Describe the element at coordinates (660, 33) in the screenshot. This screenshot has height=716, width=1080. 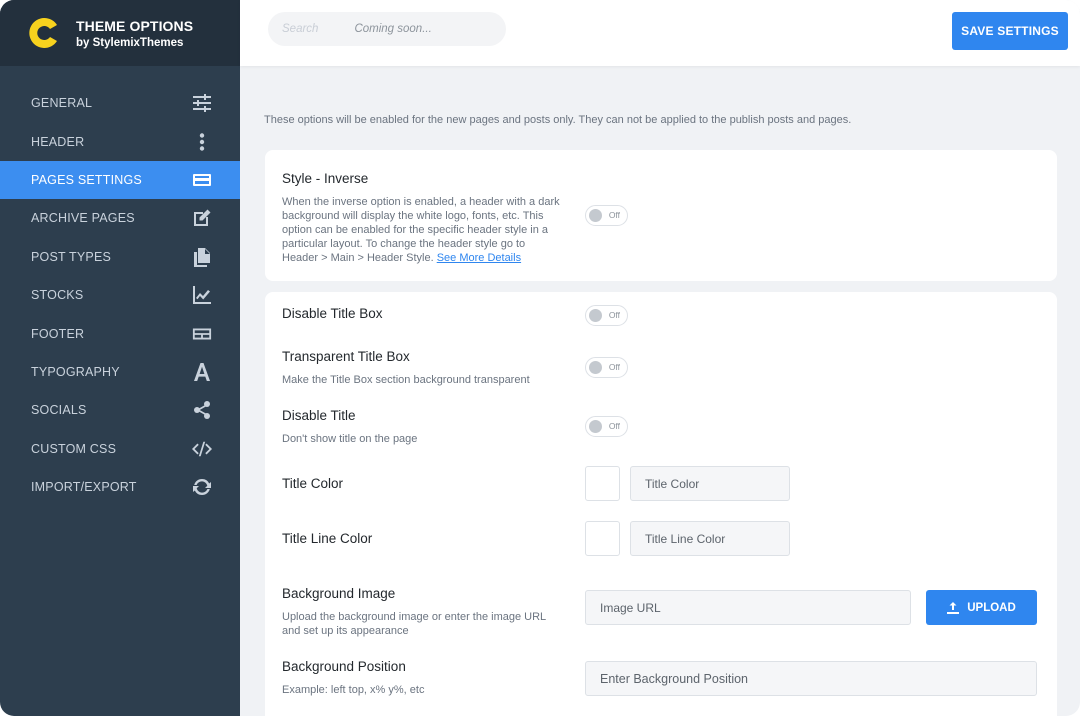
I see `topbar: Search Coming soon... SAVE SETTINGS` at that location.